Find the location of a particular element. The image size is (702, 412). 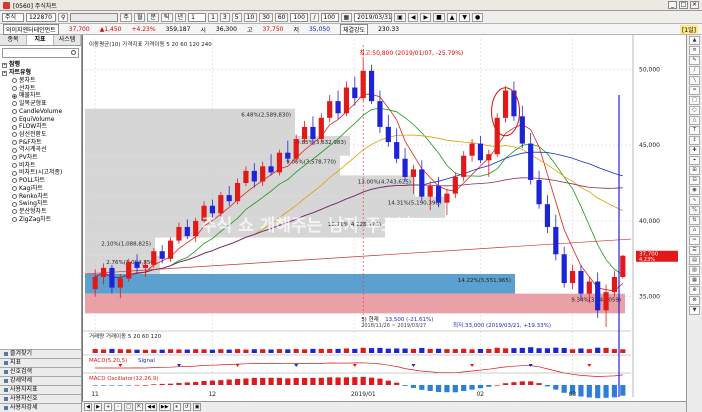

chart-type-item: POLL차트 is located at coordinates (40, 181).